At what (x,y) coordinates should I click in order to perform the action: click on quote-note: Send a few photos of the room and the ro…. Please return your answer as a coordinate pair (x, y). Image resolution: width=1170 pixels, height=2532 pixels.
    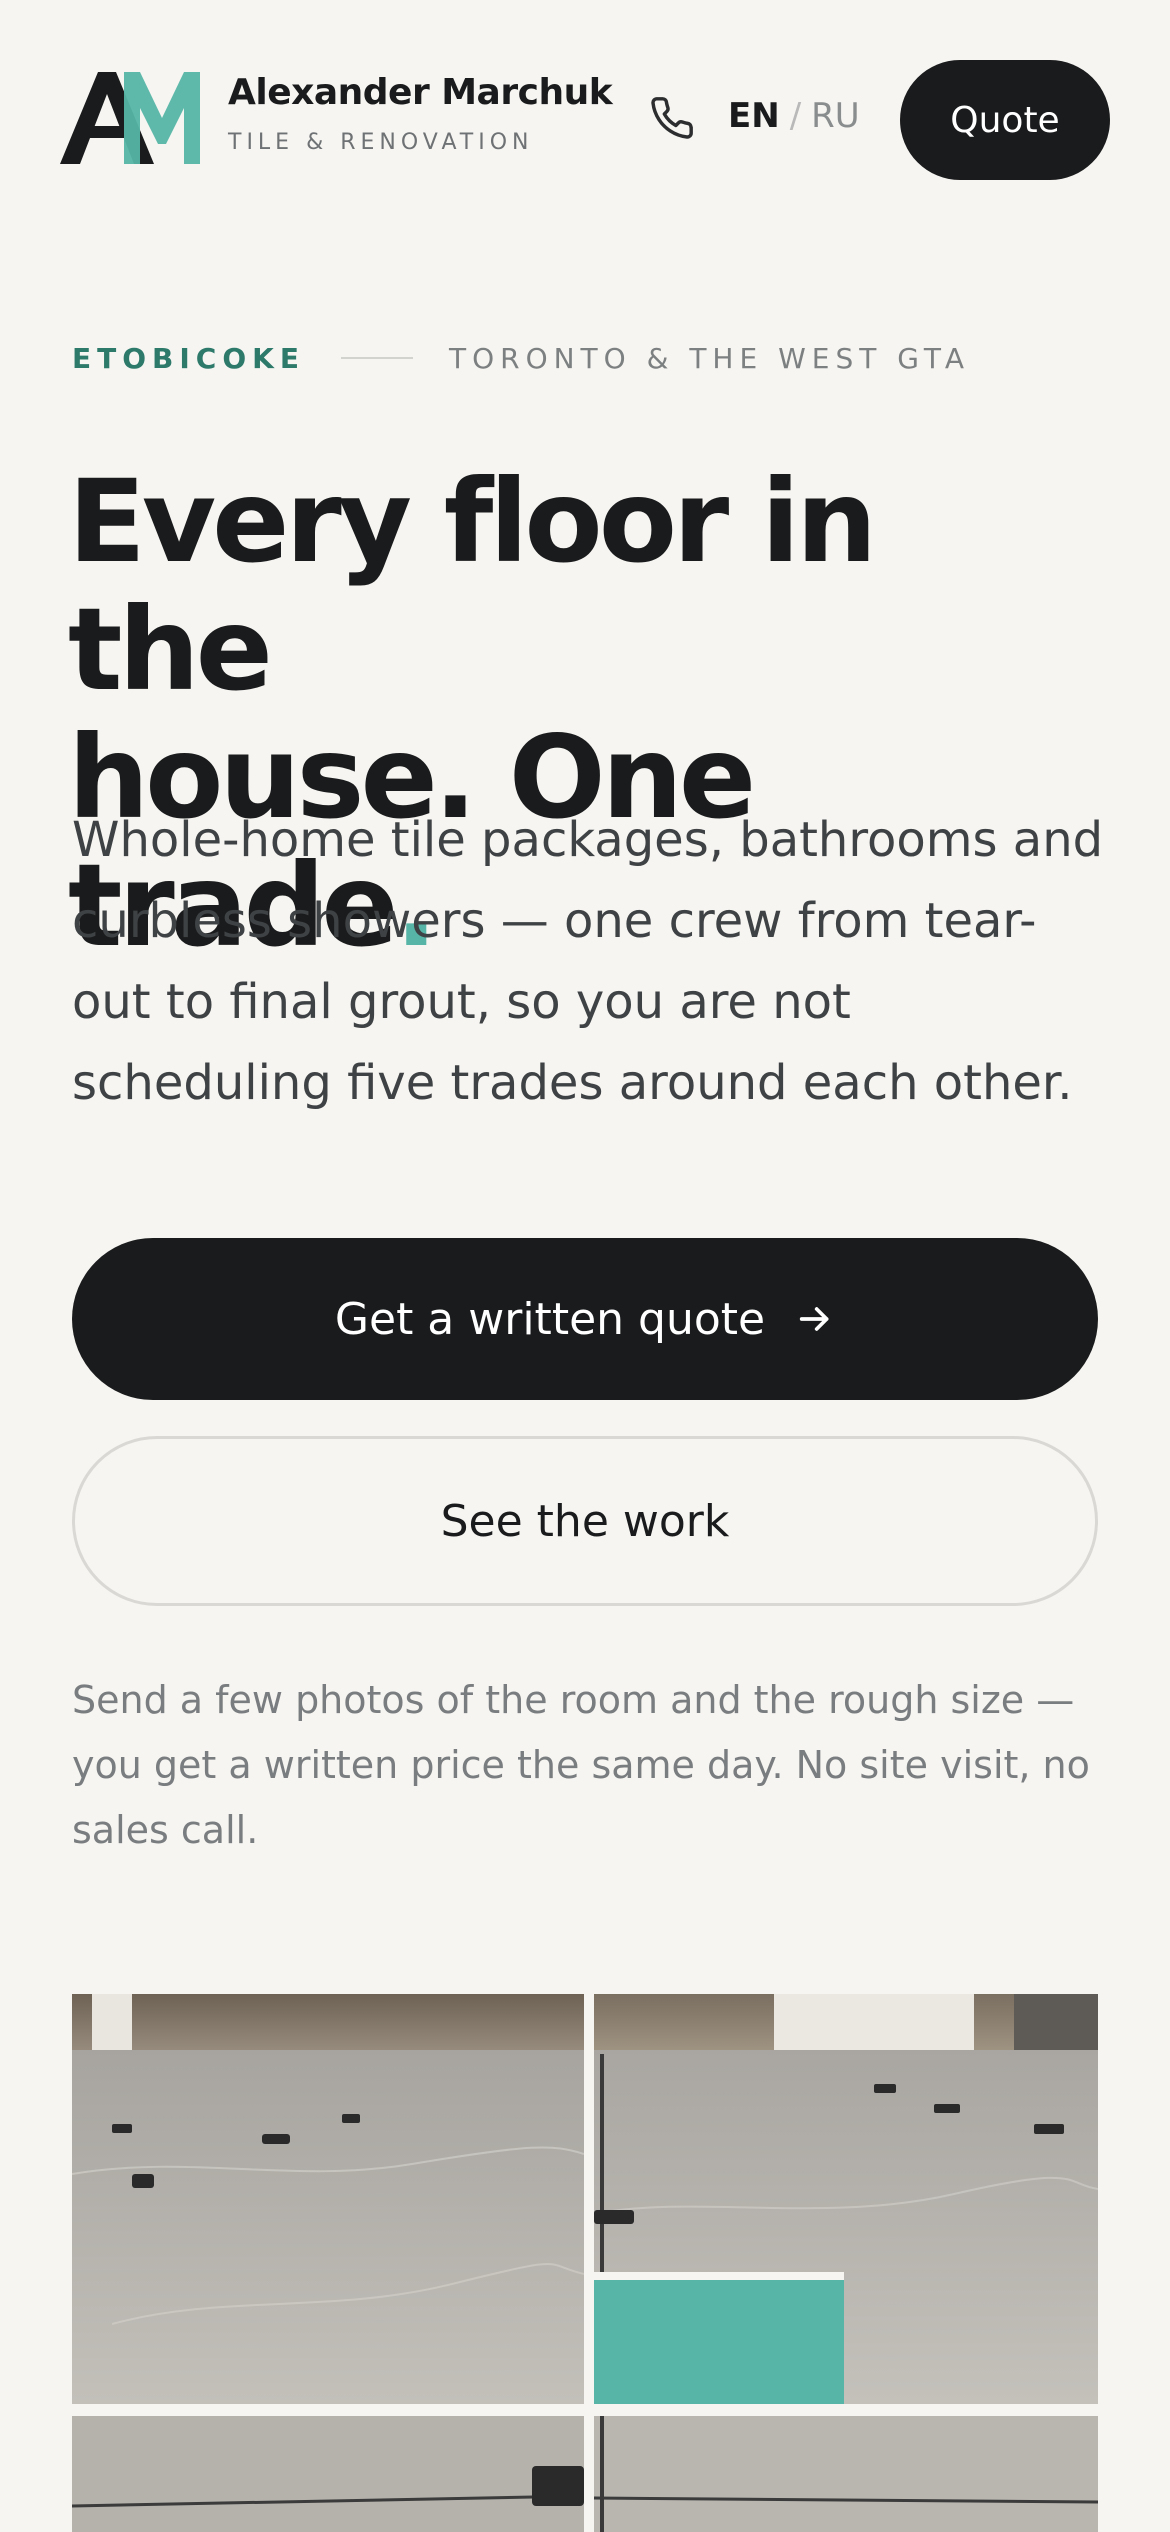
    Looking at the image, I should click on (581, 1765).